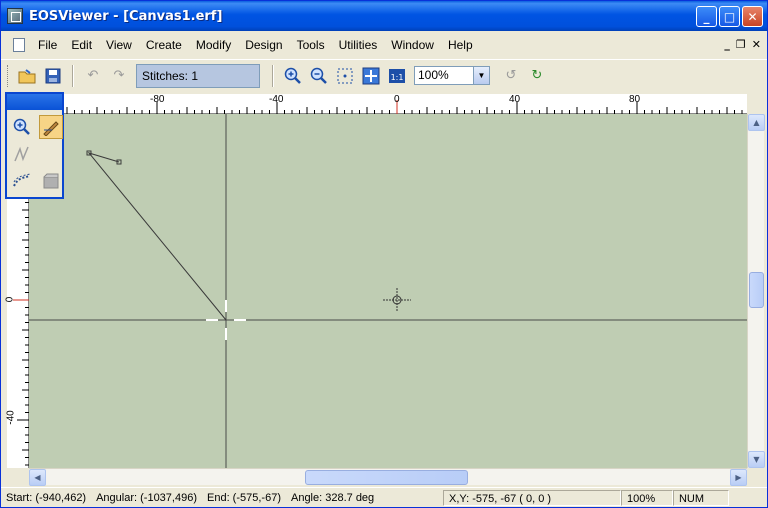 The width and height of the screenshot is (768, 508). I want to click on ruler-h-label: 80, so click(635, 99).